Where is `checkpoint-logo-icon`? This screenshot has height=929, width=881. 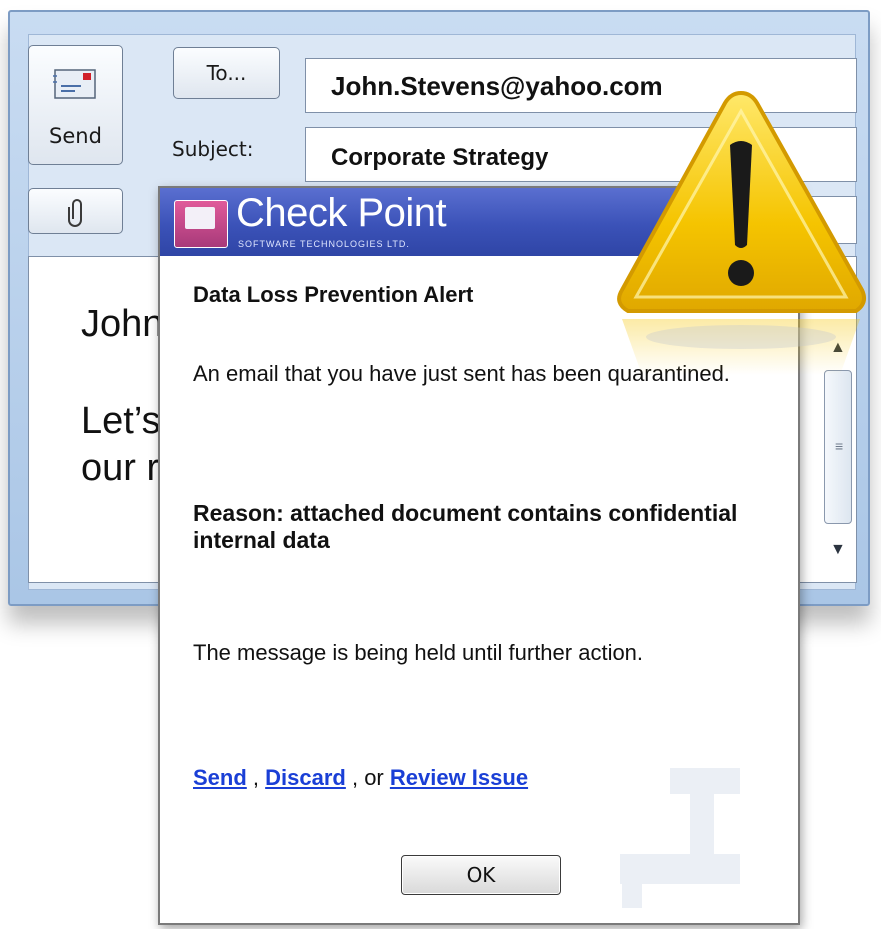
checkpoint-logo-icon is located at coordinates (201, 224).